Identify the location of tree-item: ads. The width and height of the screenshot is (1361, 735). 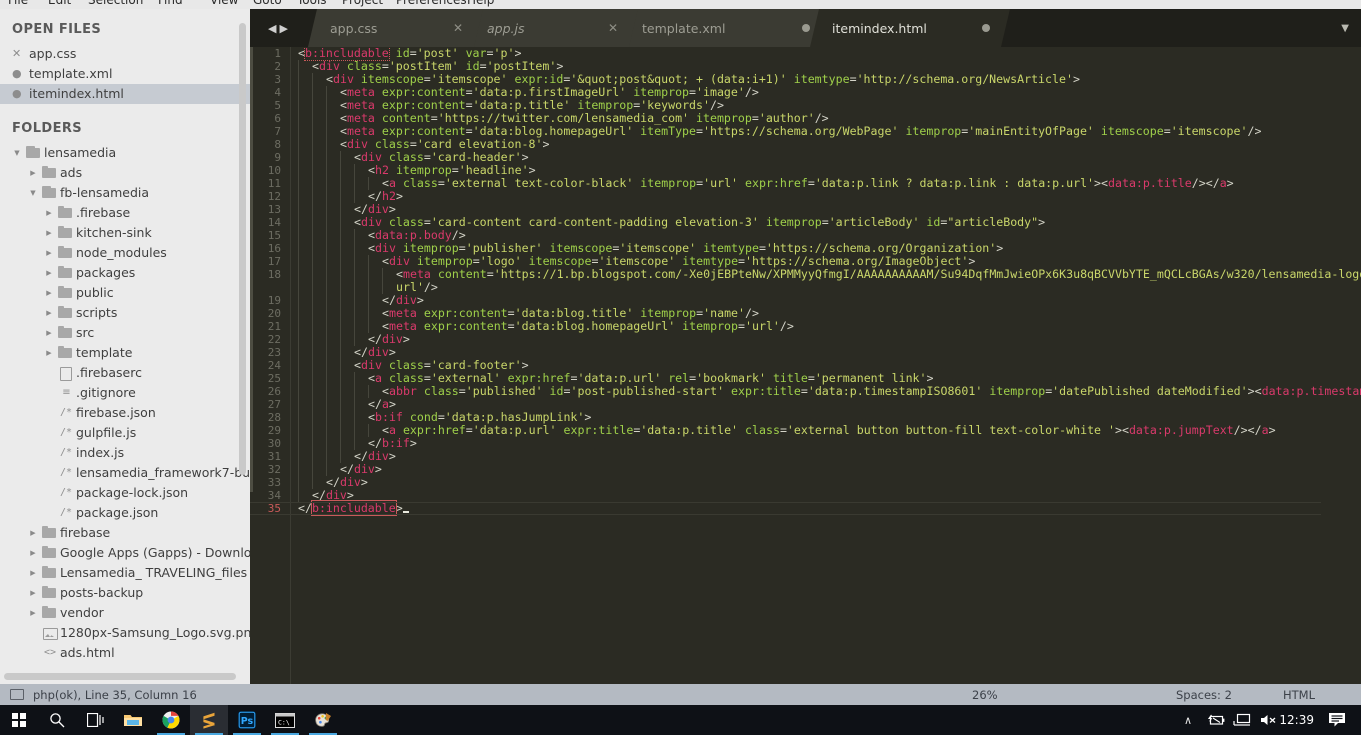
(125, 173).